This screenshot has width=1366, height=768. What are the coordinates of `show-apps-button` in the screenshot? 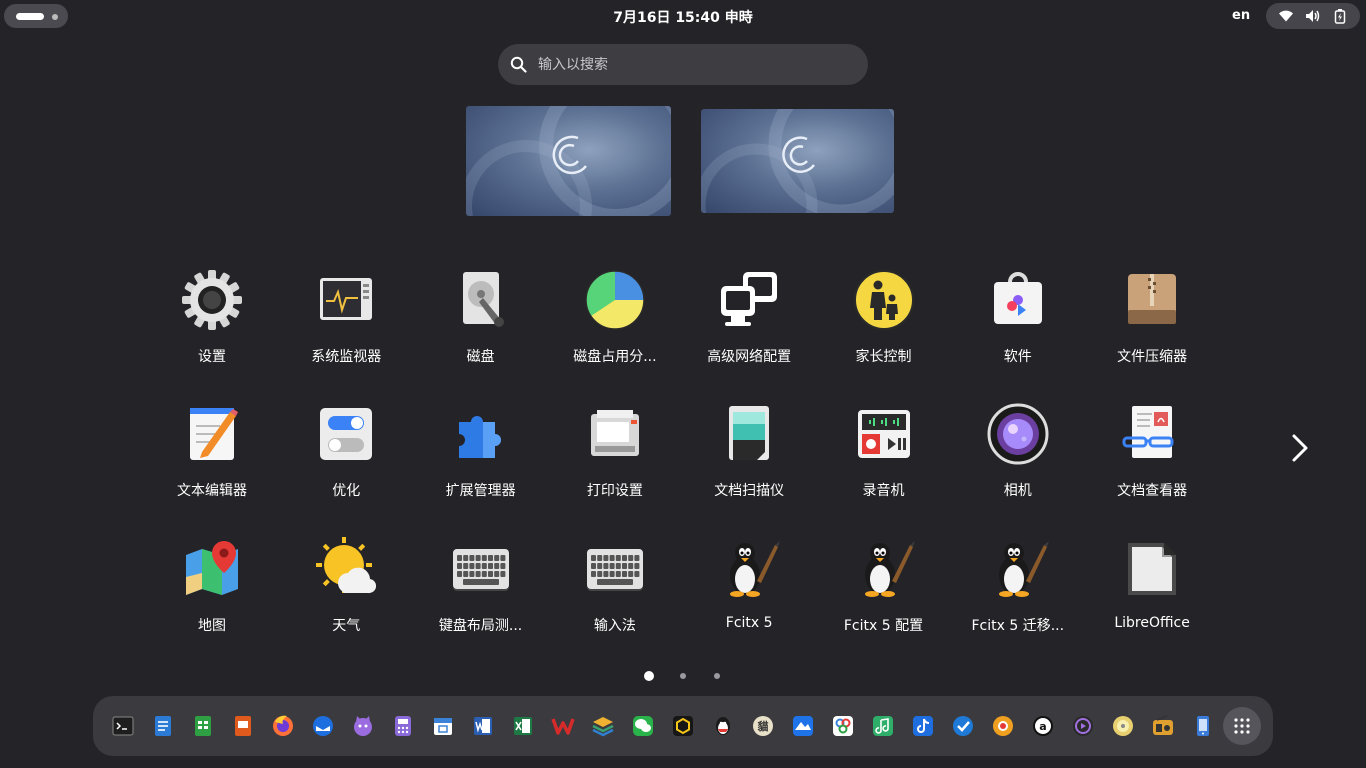 It's located at (1242, 726).